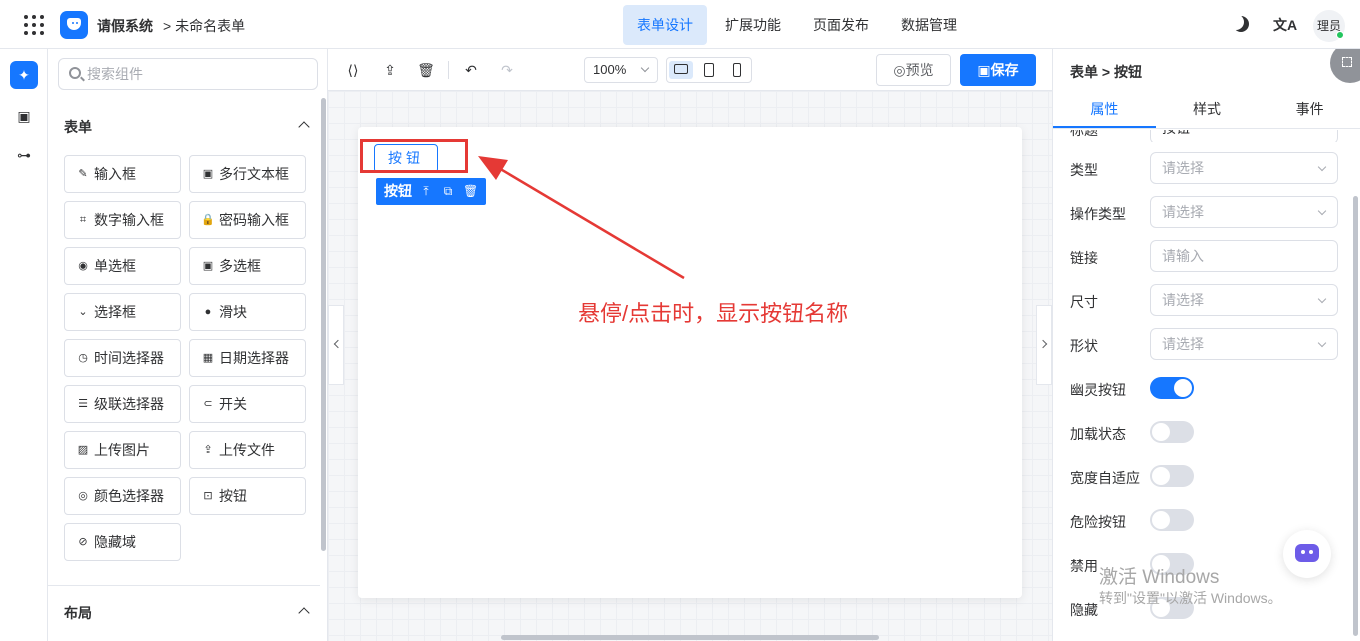 The image size is (1360, 641). What do you see at coordinates (247, 358) in the screenshot?
I see `component-item: ▦ 日期选择器` at bounding box center [247, 358].